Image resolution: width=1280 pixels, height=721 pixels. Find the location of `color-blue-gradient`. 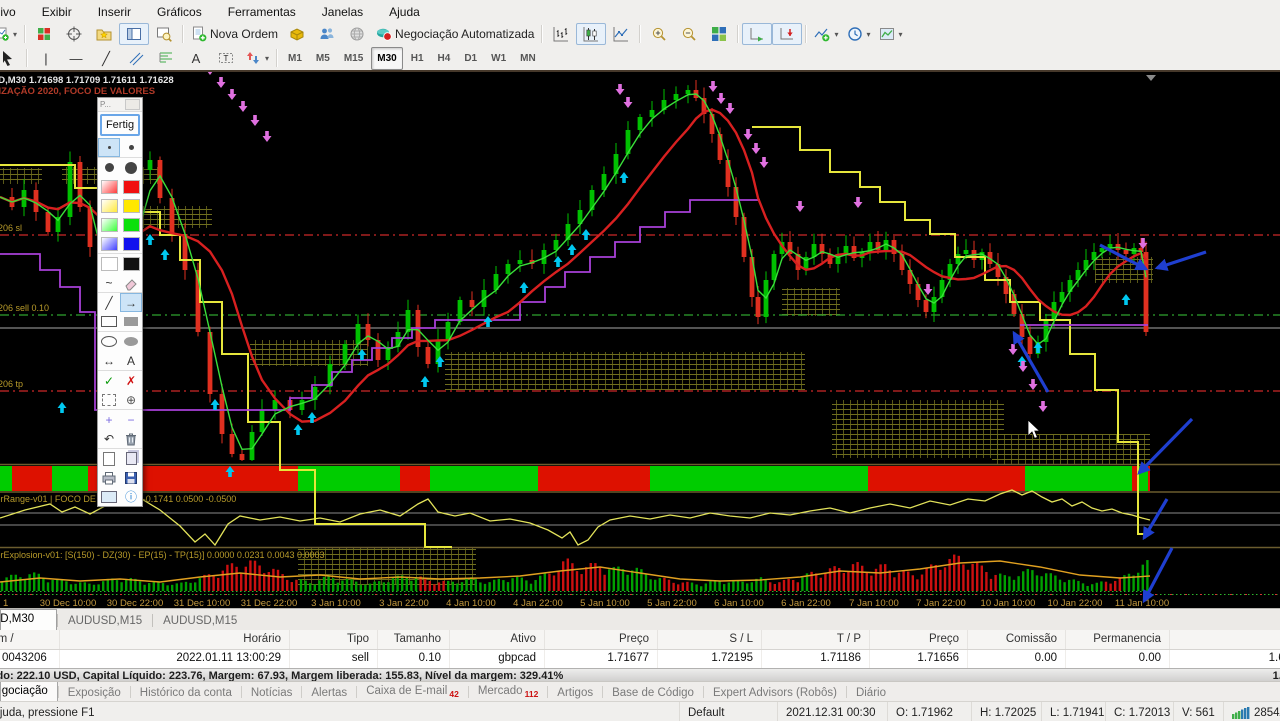

color-blue-gradient is located at coordinates (109, 243).